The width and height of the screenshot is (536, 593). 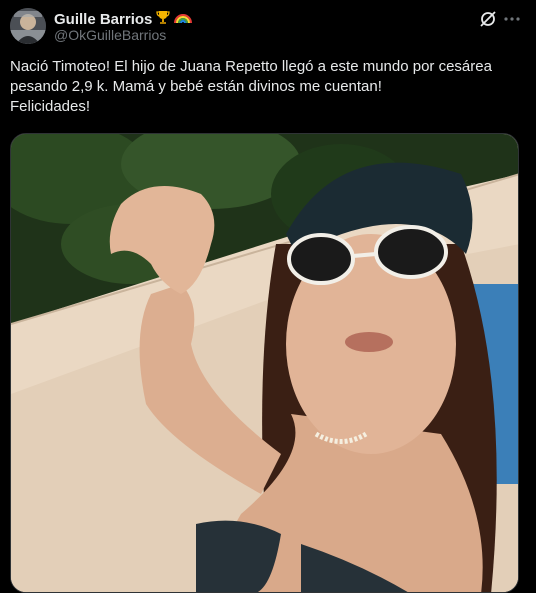 I want to click on author-name: Guille Barrios, so click(x=103, y=19).